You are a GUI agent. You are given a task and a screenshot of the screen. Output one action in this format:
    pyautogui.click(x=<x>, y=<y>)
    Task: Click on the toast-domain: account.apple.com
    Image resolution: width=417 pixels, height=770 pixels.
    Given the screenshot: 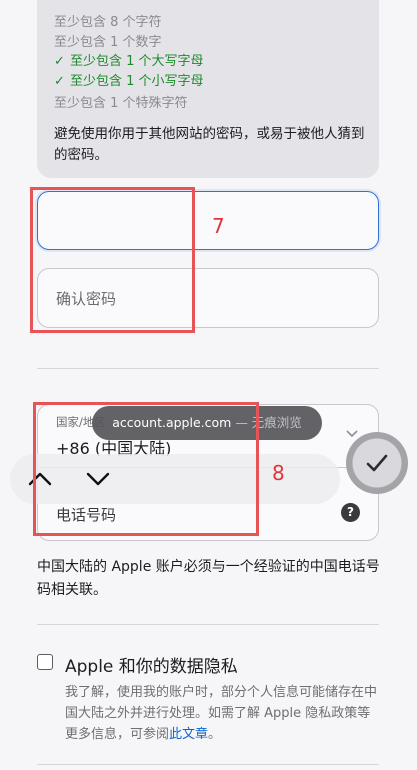 What is the action you would take?
    pyautogui.click(x=172, y=422)
    